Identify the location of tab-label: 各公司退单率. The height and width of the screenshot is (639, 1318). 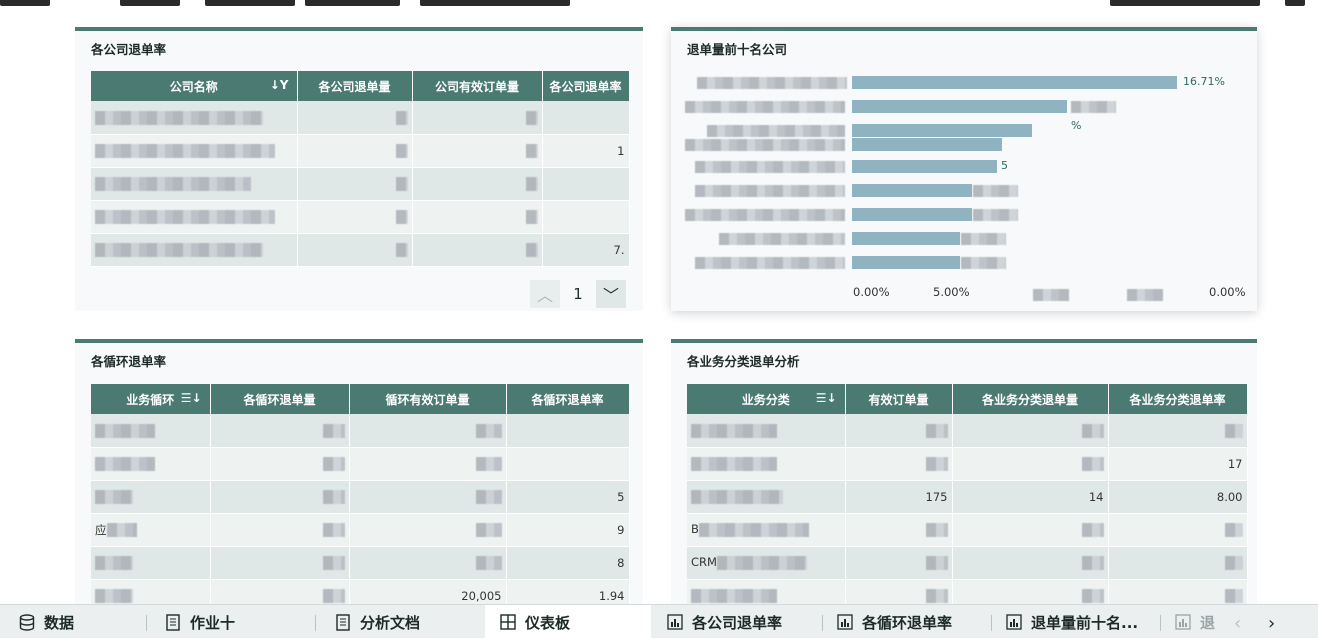
(737, 622).